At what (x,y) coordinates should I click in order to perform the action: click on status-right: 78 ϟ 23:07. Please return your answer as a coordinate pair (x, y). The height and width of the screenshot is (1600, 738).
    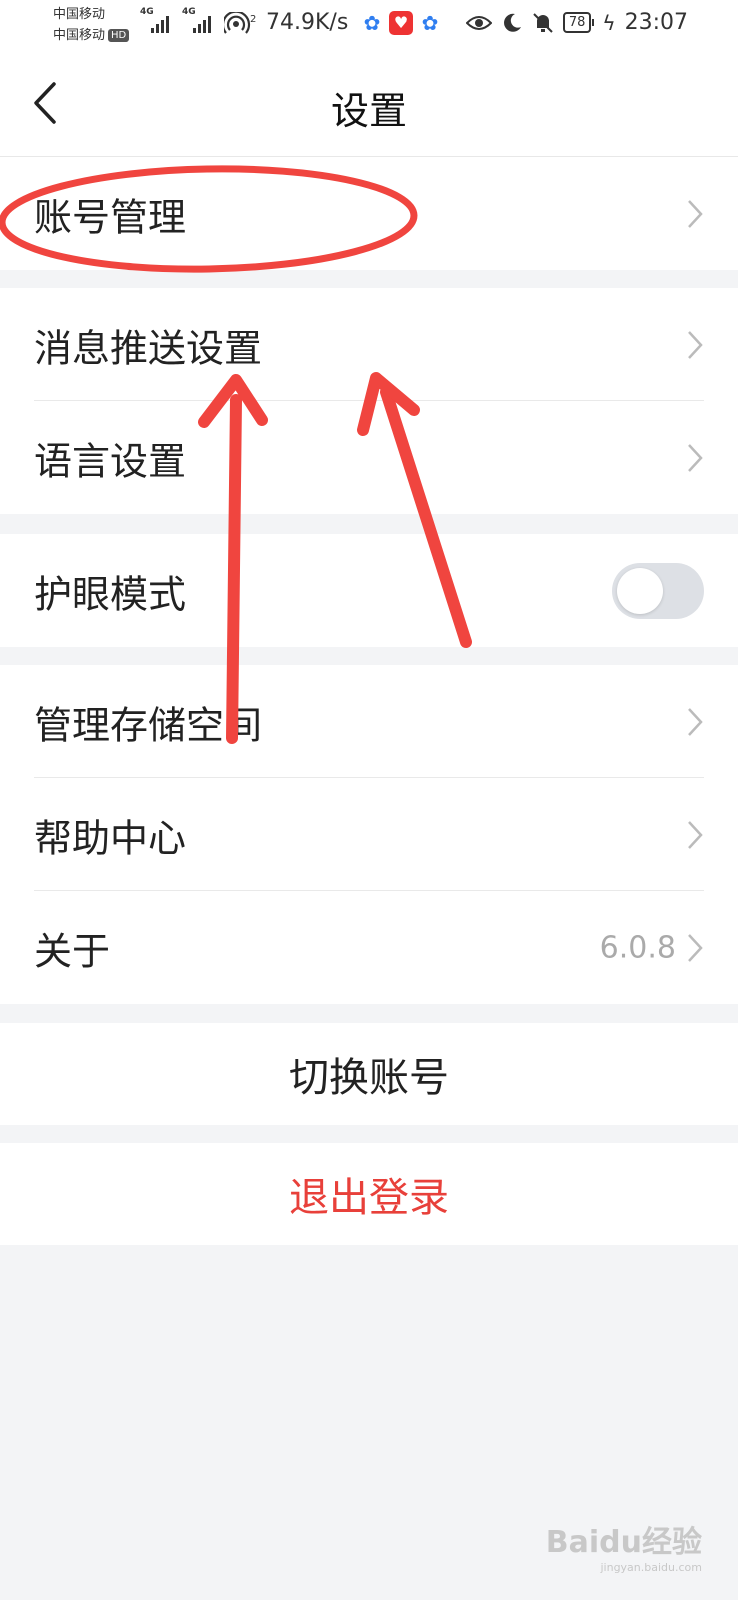
    Looking at the image, I should click on (576, 22).